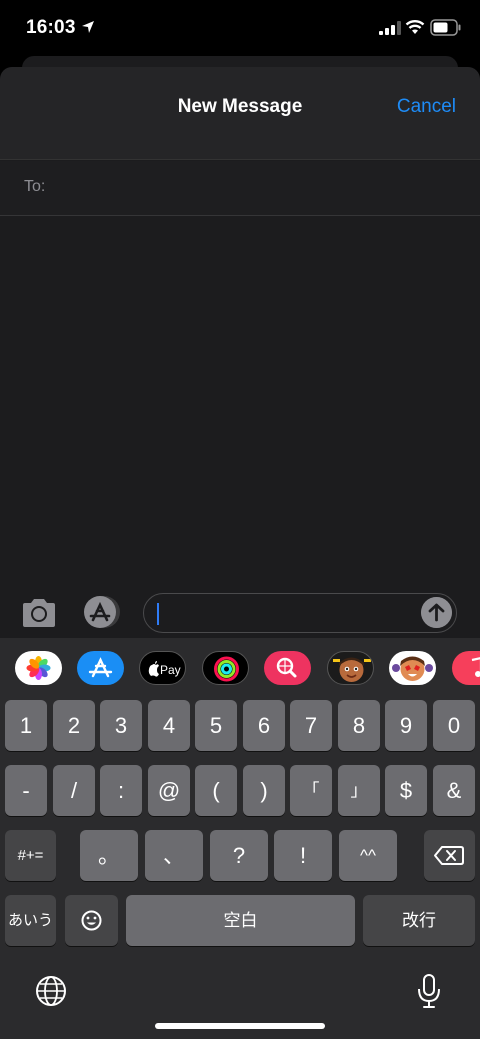  I want to click on return-key: 改行, so click(419, 920).